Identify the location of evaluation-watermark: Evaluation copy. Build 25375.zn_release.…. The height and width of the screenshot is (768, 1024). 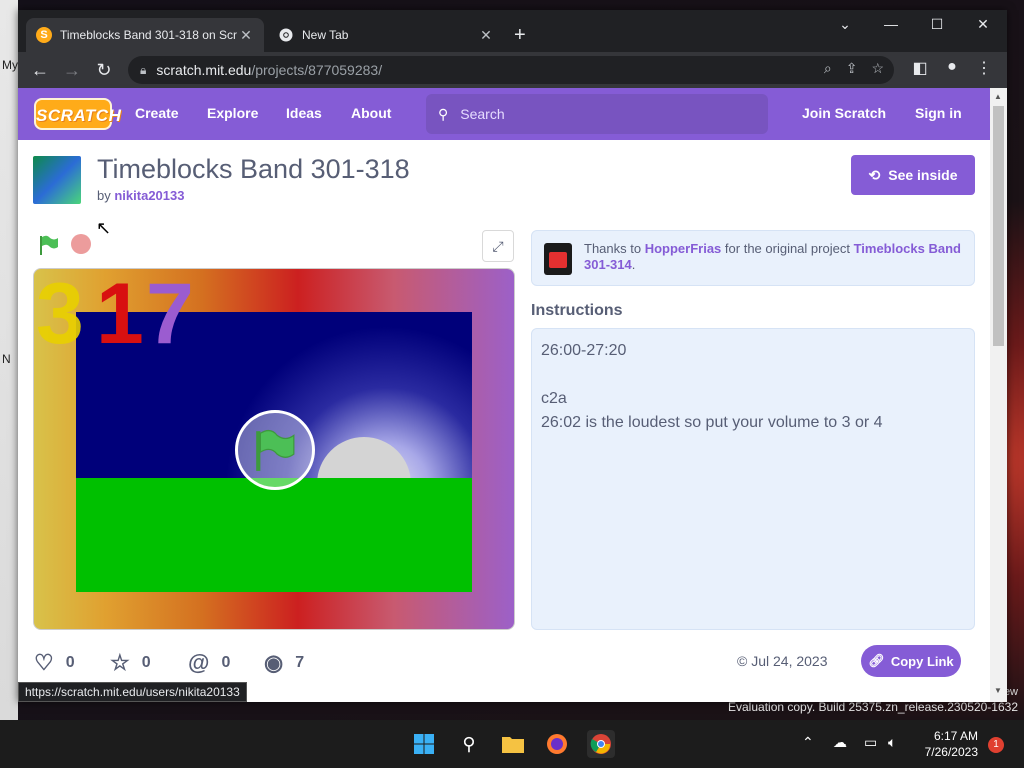
(873, 707).